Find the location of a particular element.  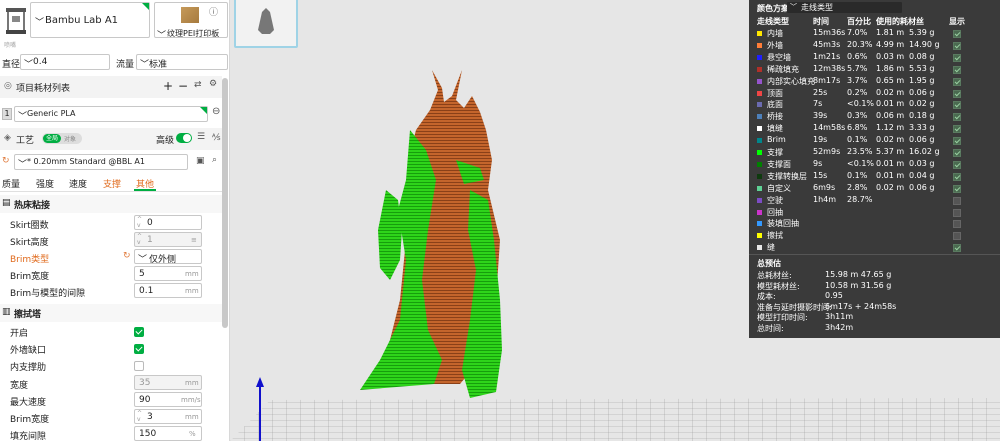

tab-speed: 速度 is located at coordinates (78, 183).